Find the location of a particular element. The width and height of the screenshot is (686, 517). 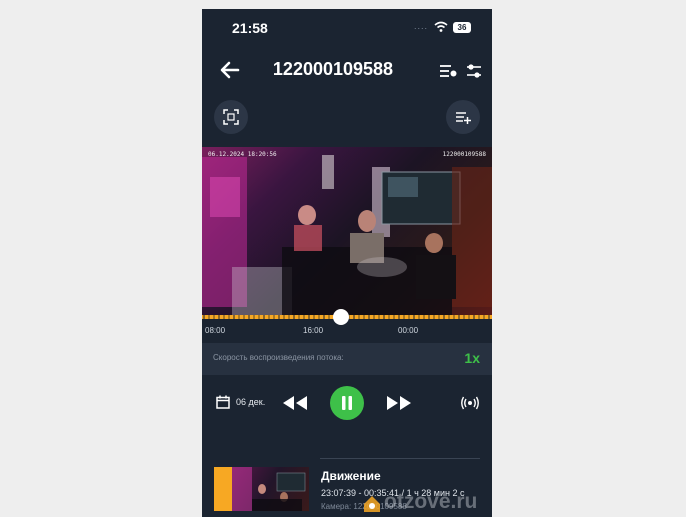

date-label: 06 дек. is located at coordinates (250, 402).